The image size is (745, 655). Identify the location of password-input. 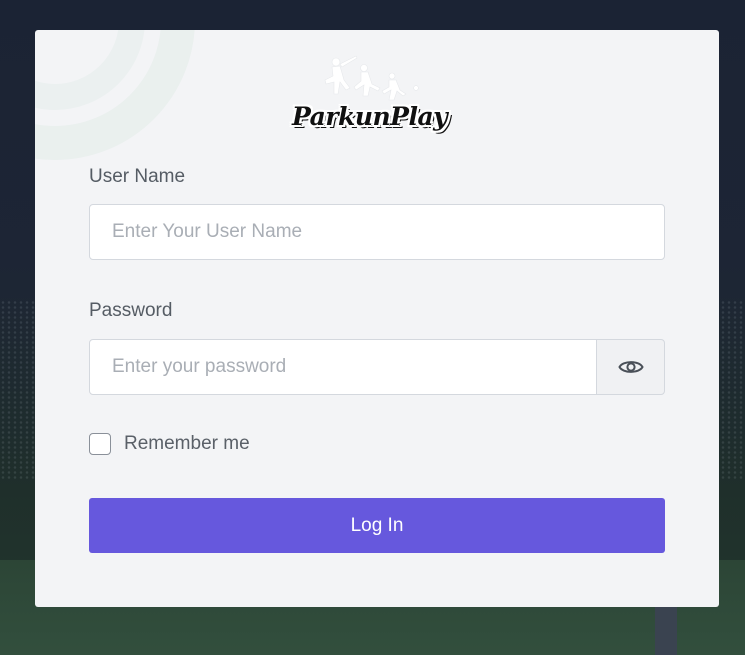
(343, 367).